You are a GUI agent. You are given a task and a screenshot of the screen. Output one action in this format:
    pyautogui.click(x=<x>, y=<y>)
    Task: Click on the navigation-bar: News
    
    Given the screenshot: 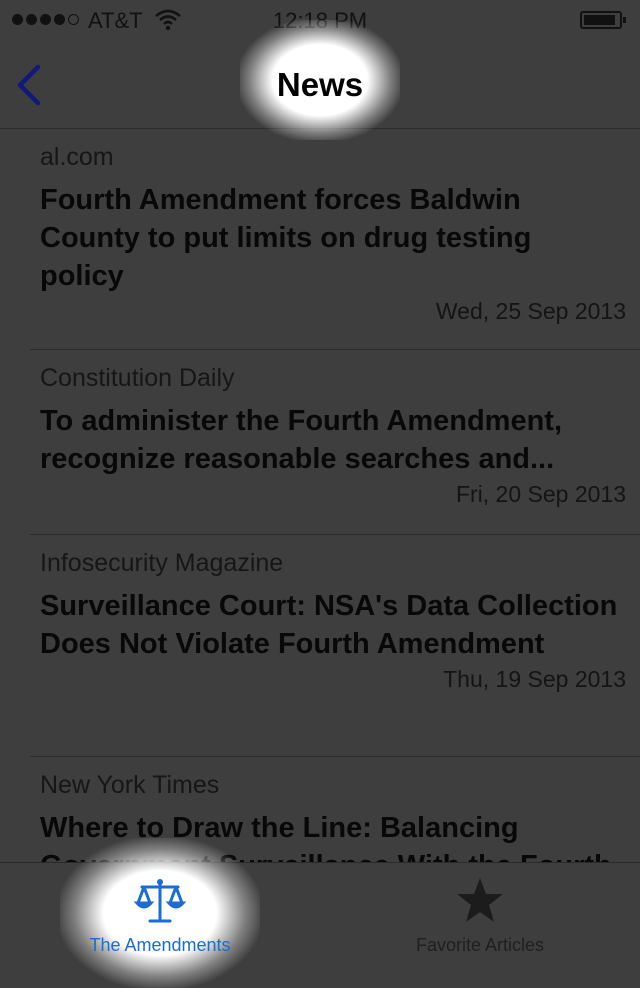 What is the action you would take?
    pyautogui.click(x=320, y=80)
    